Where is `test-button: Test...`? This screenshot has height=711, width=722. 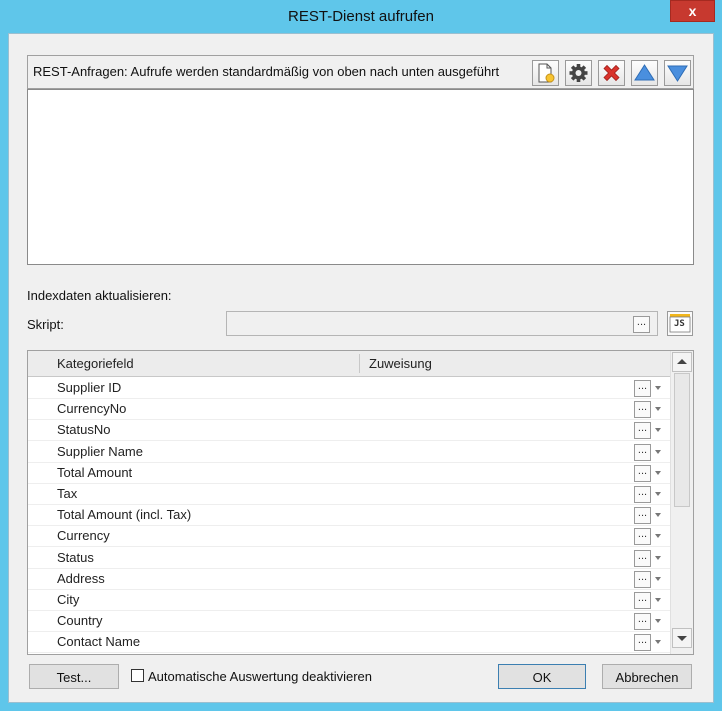 test-button: Test... is located at coordinates (74, 676).